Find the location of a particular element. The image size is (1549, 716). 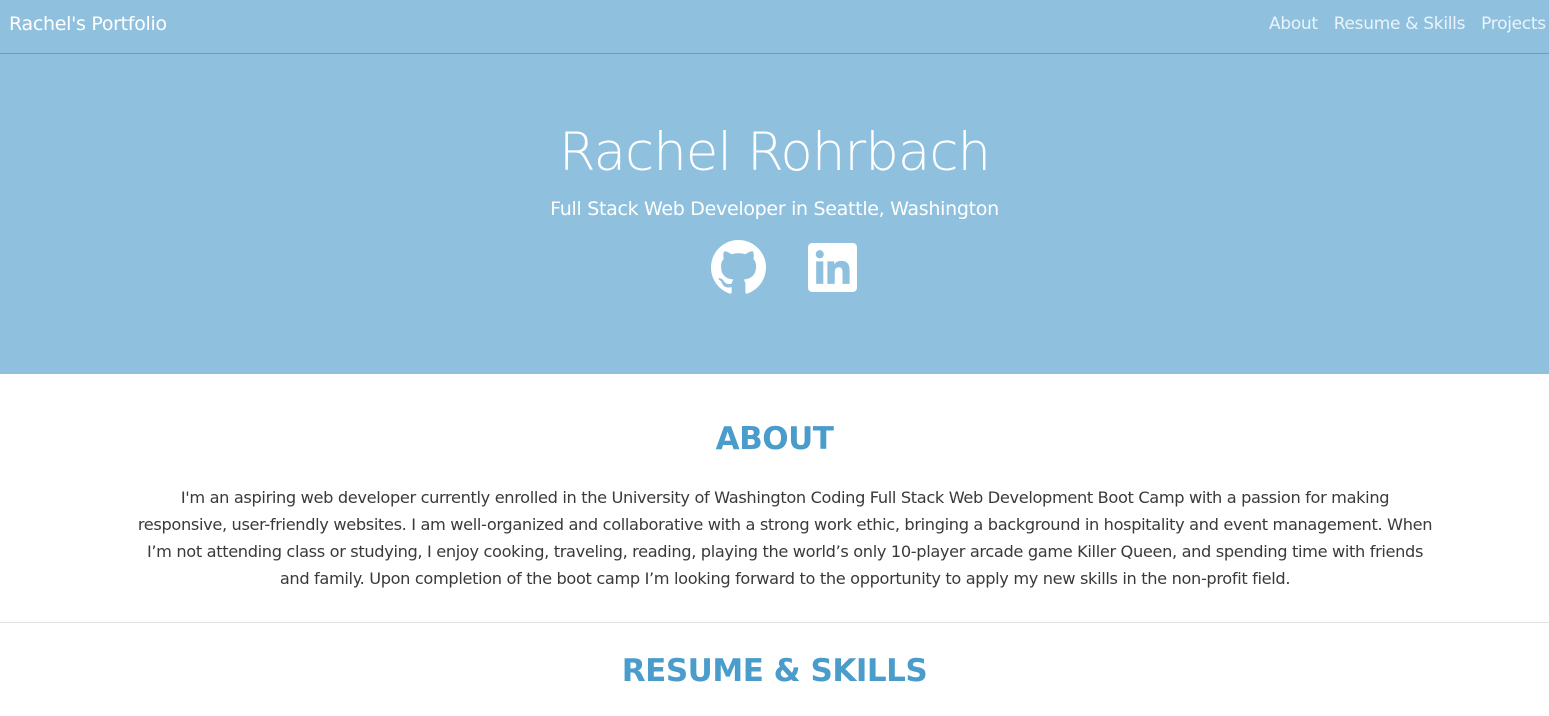

github-icon is located at coordinates (738, 267).